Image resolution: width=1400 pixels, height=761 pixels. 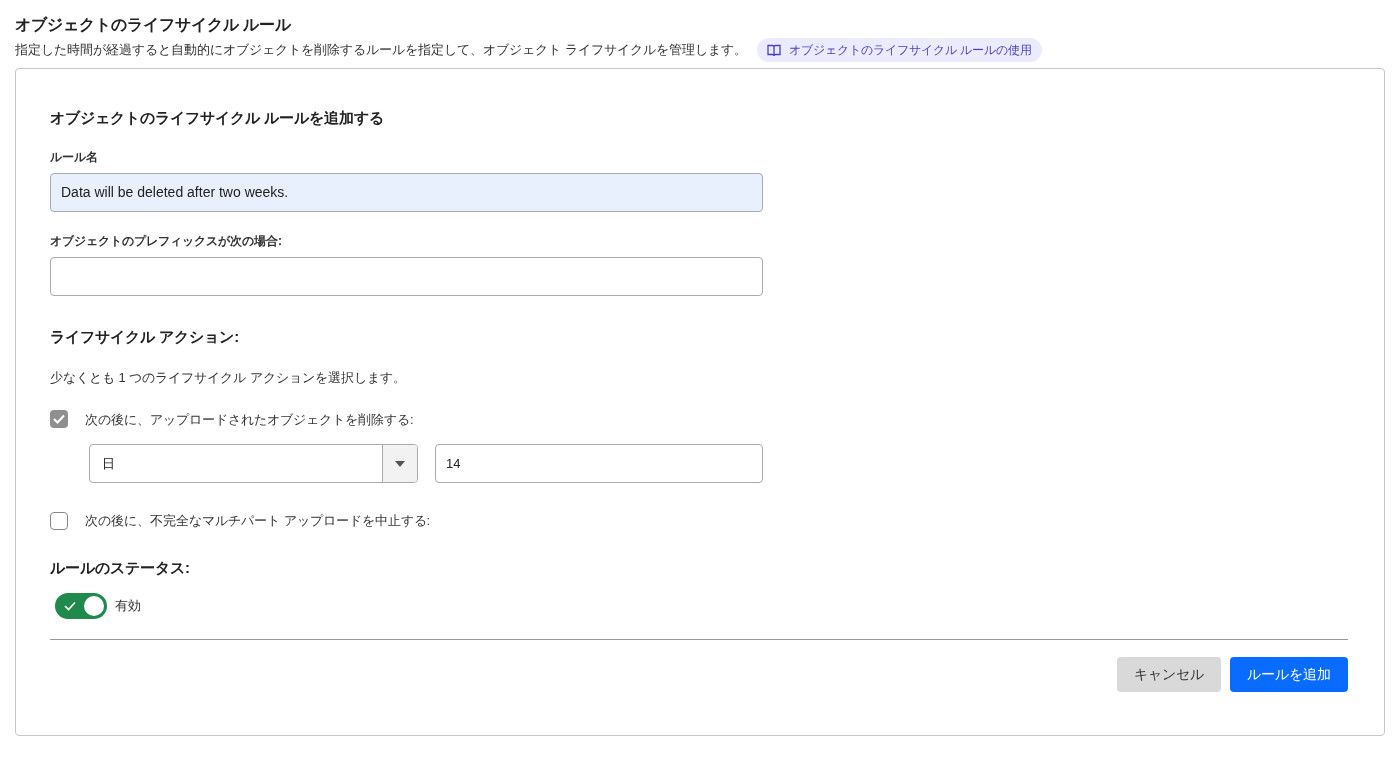 What do you see at coordinates (253, 463) in the screenshot?
I see `unit-dropdown: 日` at bounding box center [253, 463].